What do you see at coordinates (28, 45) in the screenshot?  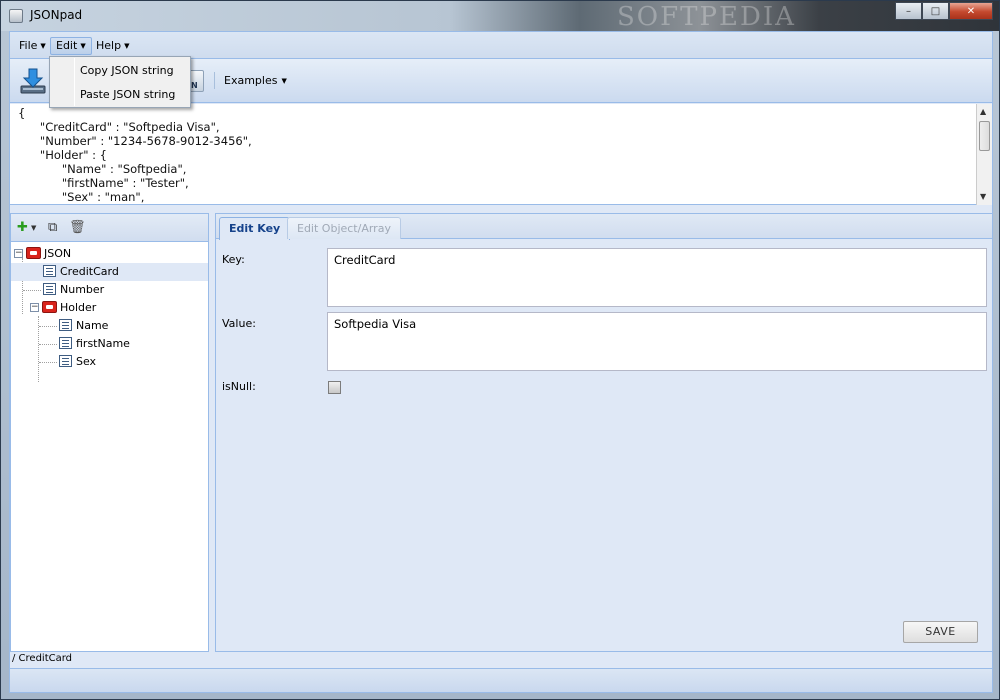 I see `menu-file-label: File` at bounding box center [28, 45].